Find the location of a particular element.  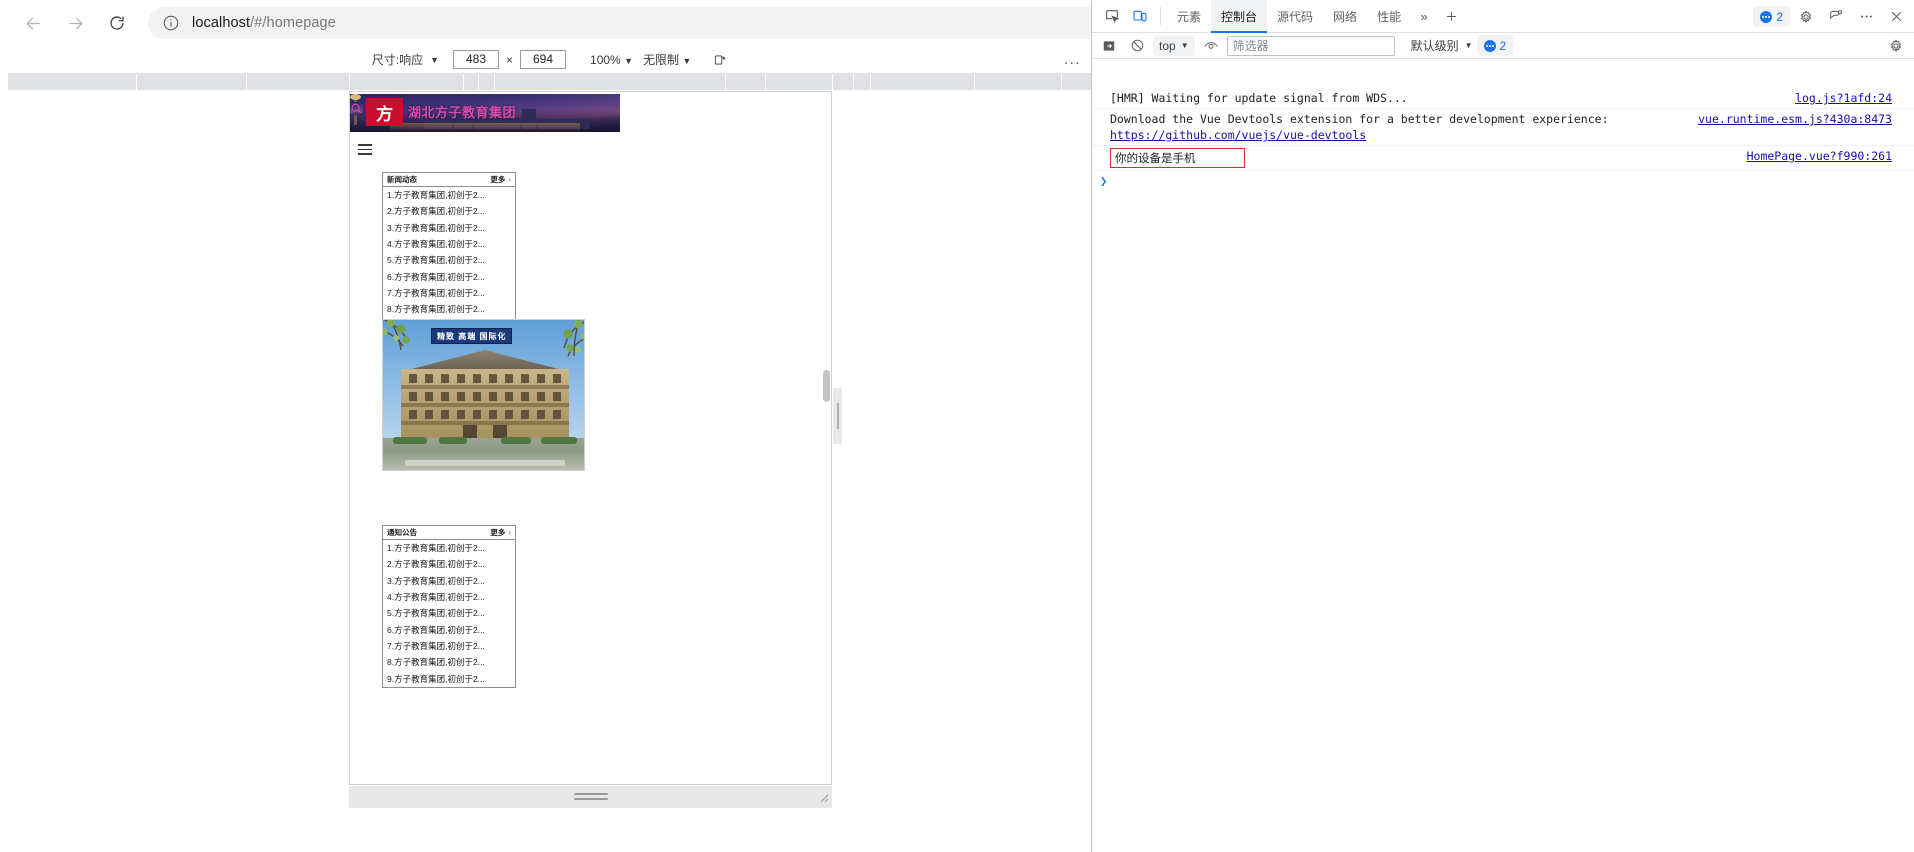

console-context-select: top ▼ is located at coordinates (1174, 45).